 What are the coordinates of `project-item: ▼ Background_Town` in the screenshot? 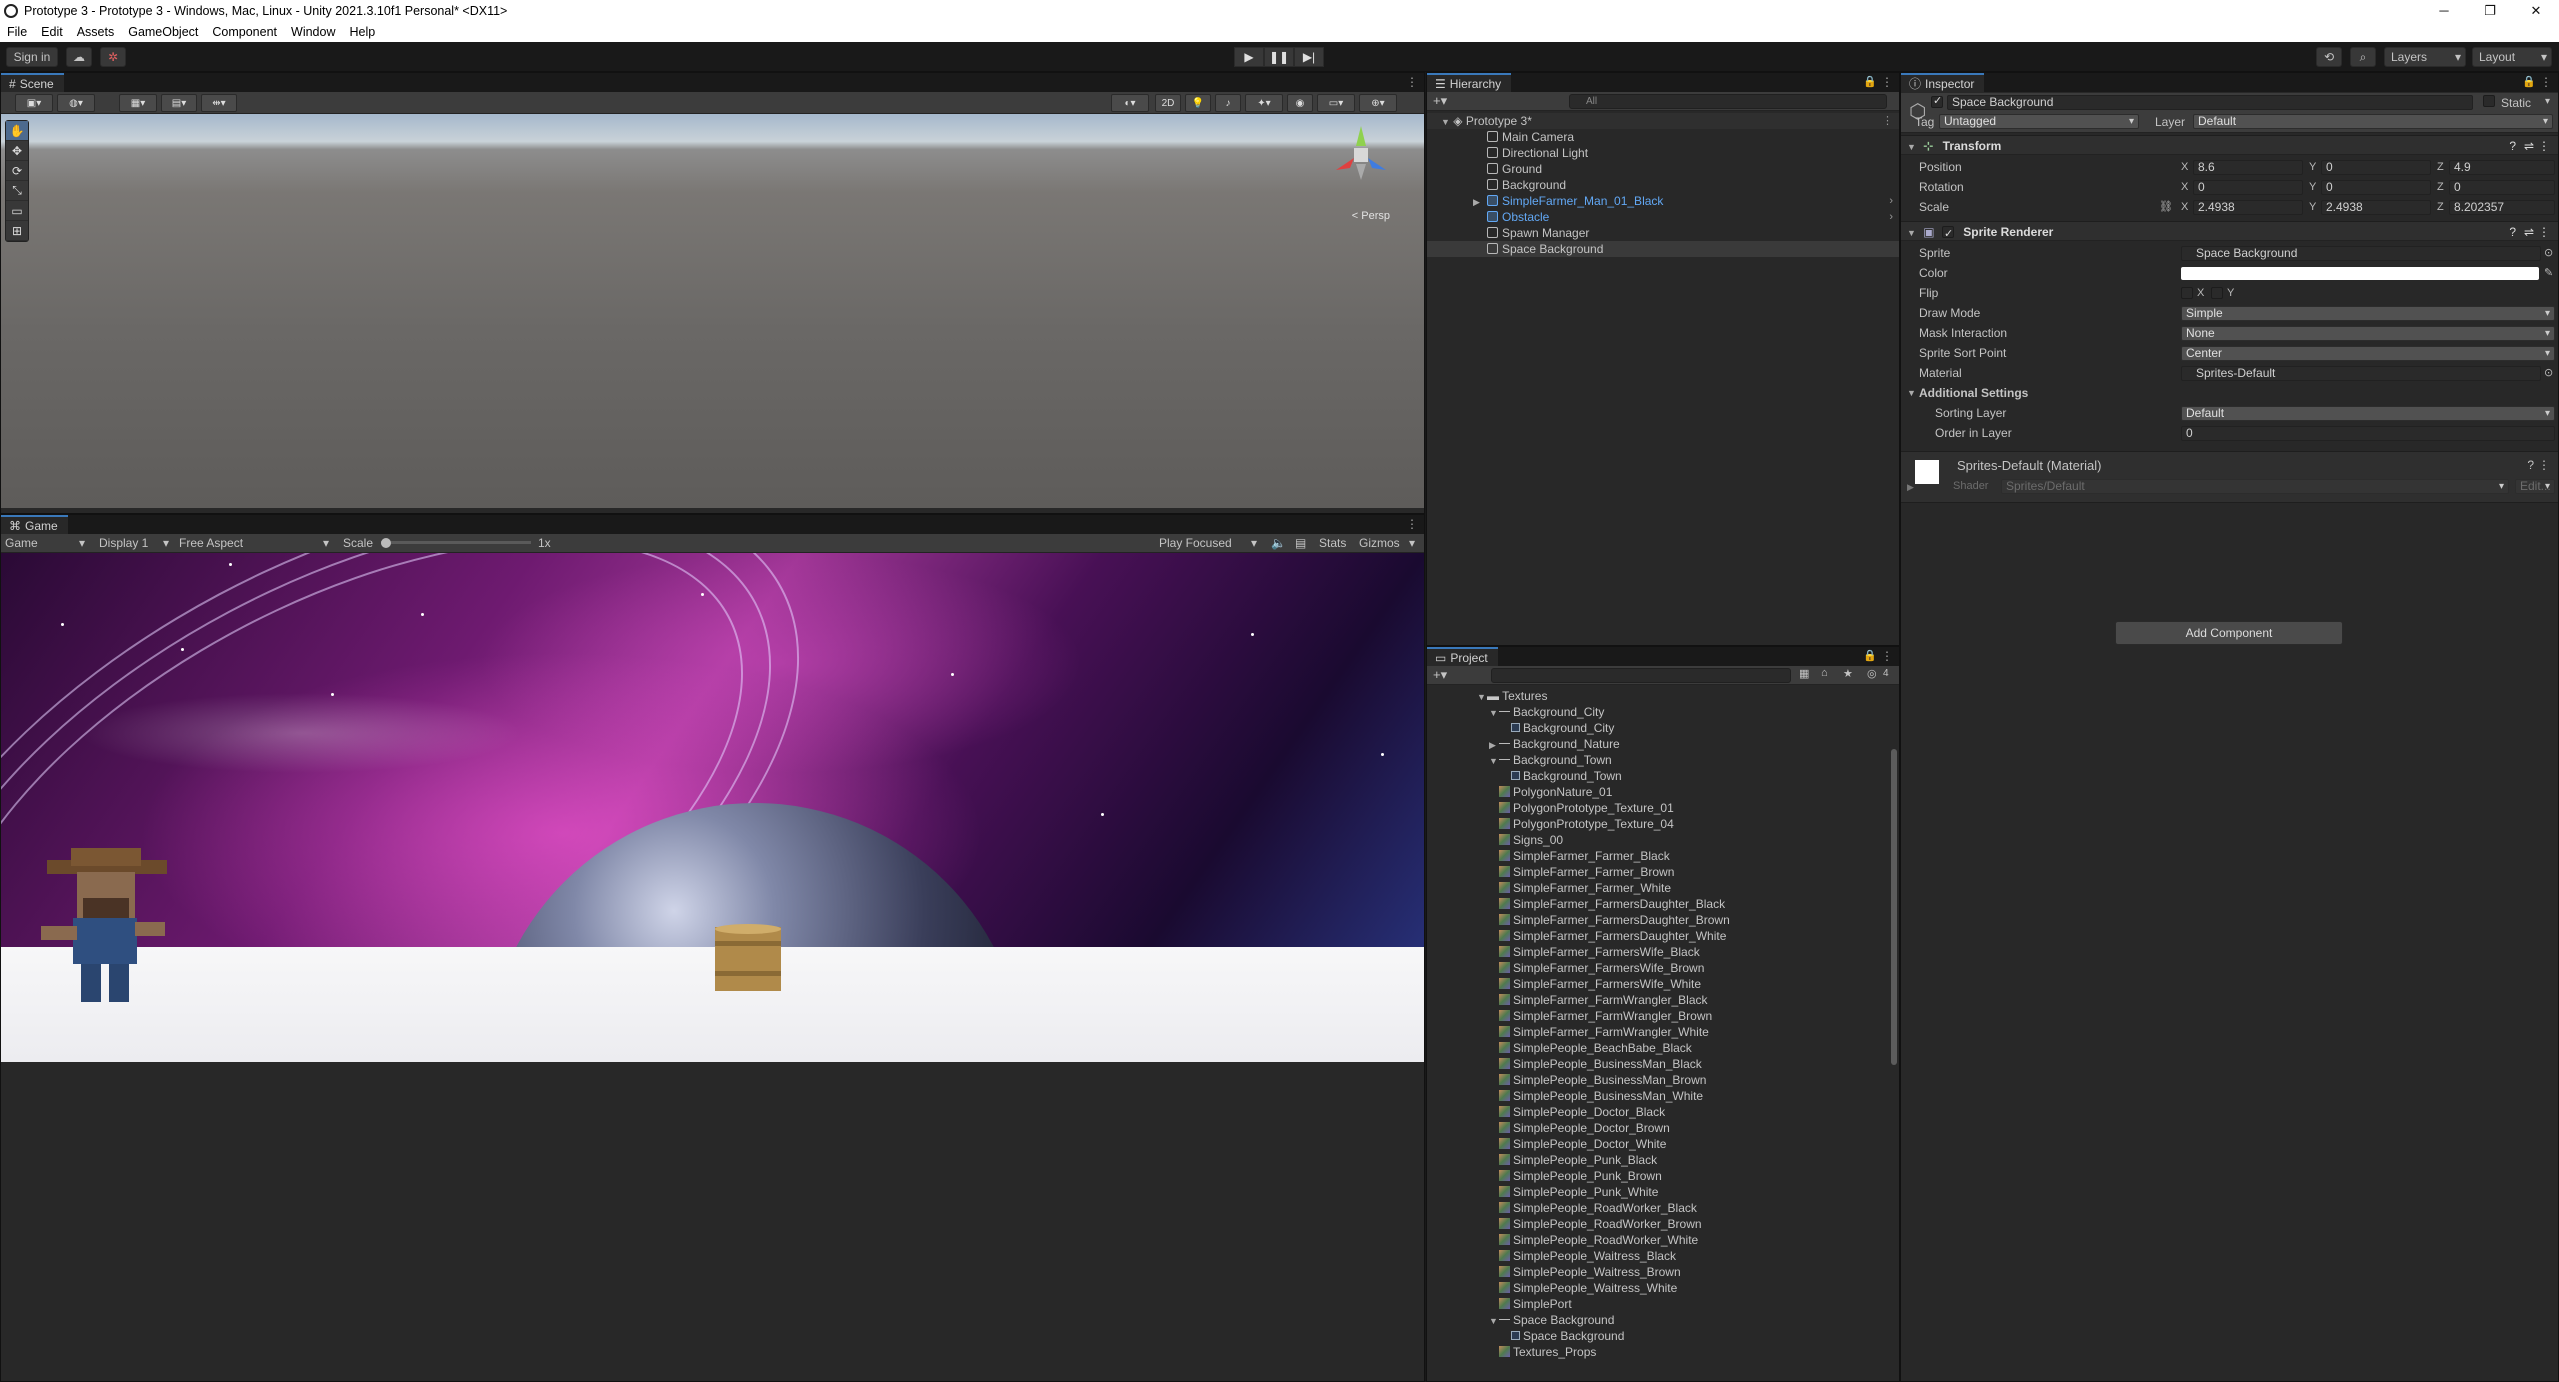 It's located at (1663, 760).